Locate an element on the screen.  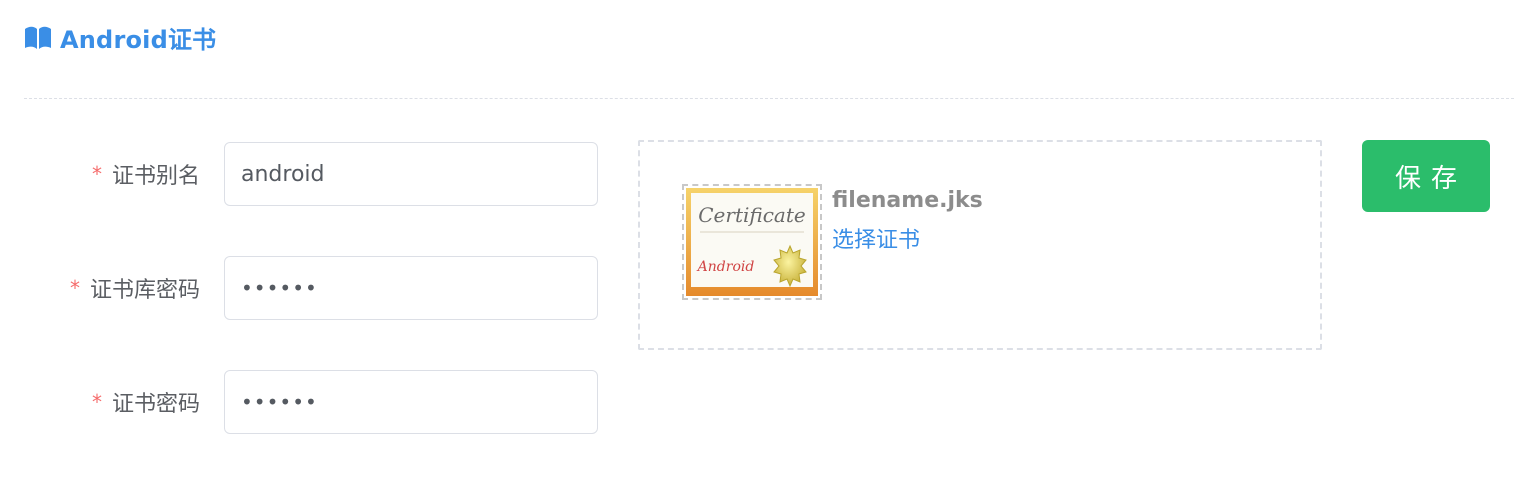
alias-label-text: 证书别名 is located at coordinates (155, 176).